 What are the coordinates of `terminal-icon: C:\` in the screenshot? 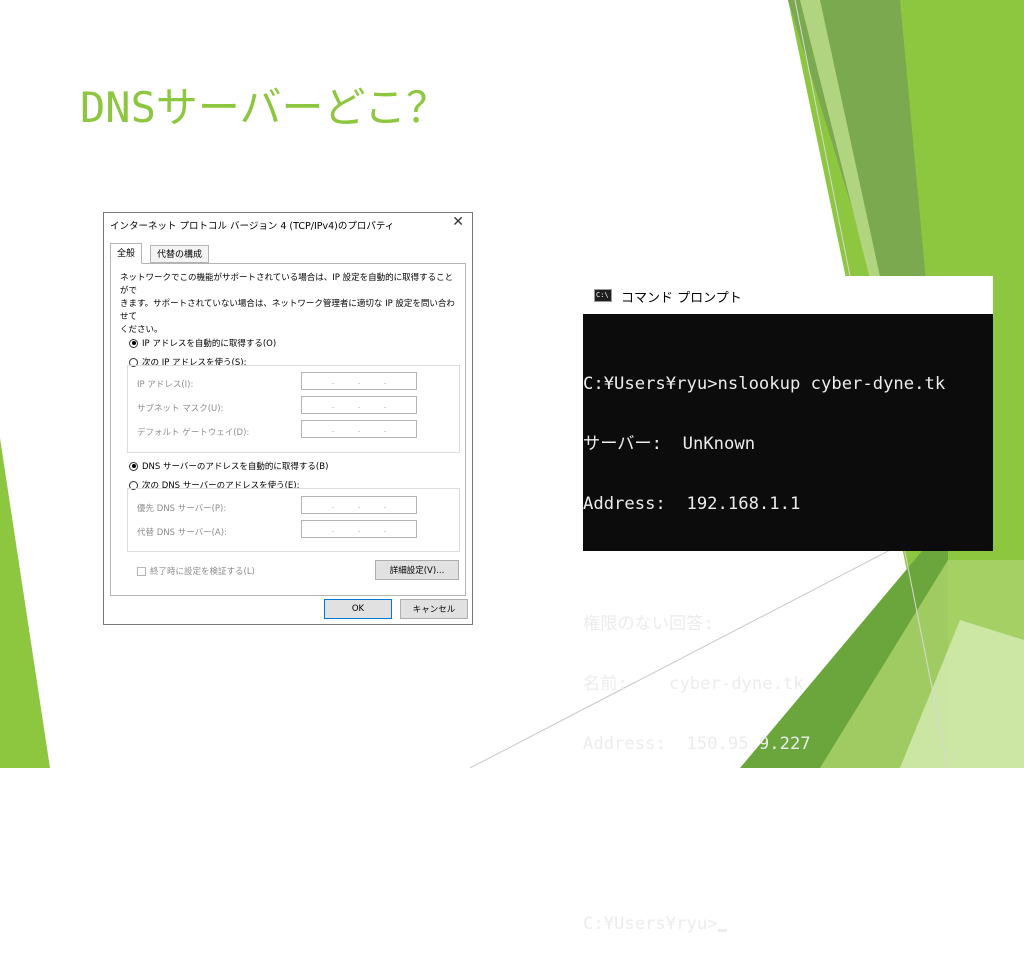 It's located at (603, 295).